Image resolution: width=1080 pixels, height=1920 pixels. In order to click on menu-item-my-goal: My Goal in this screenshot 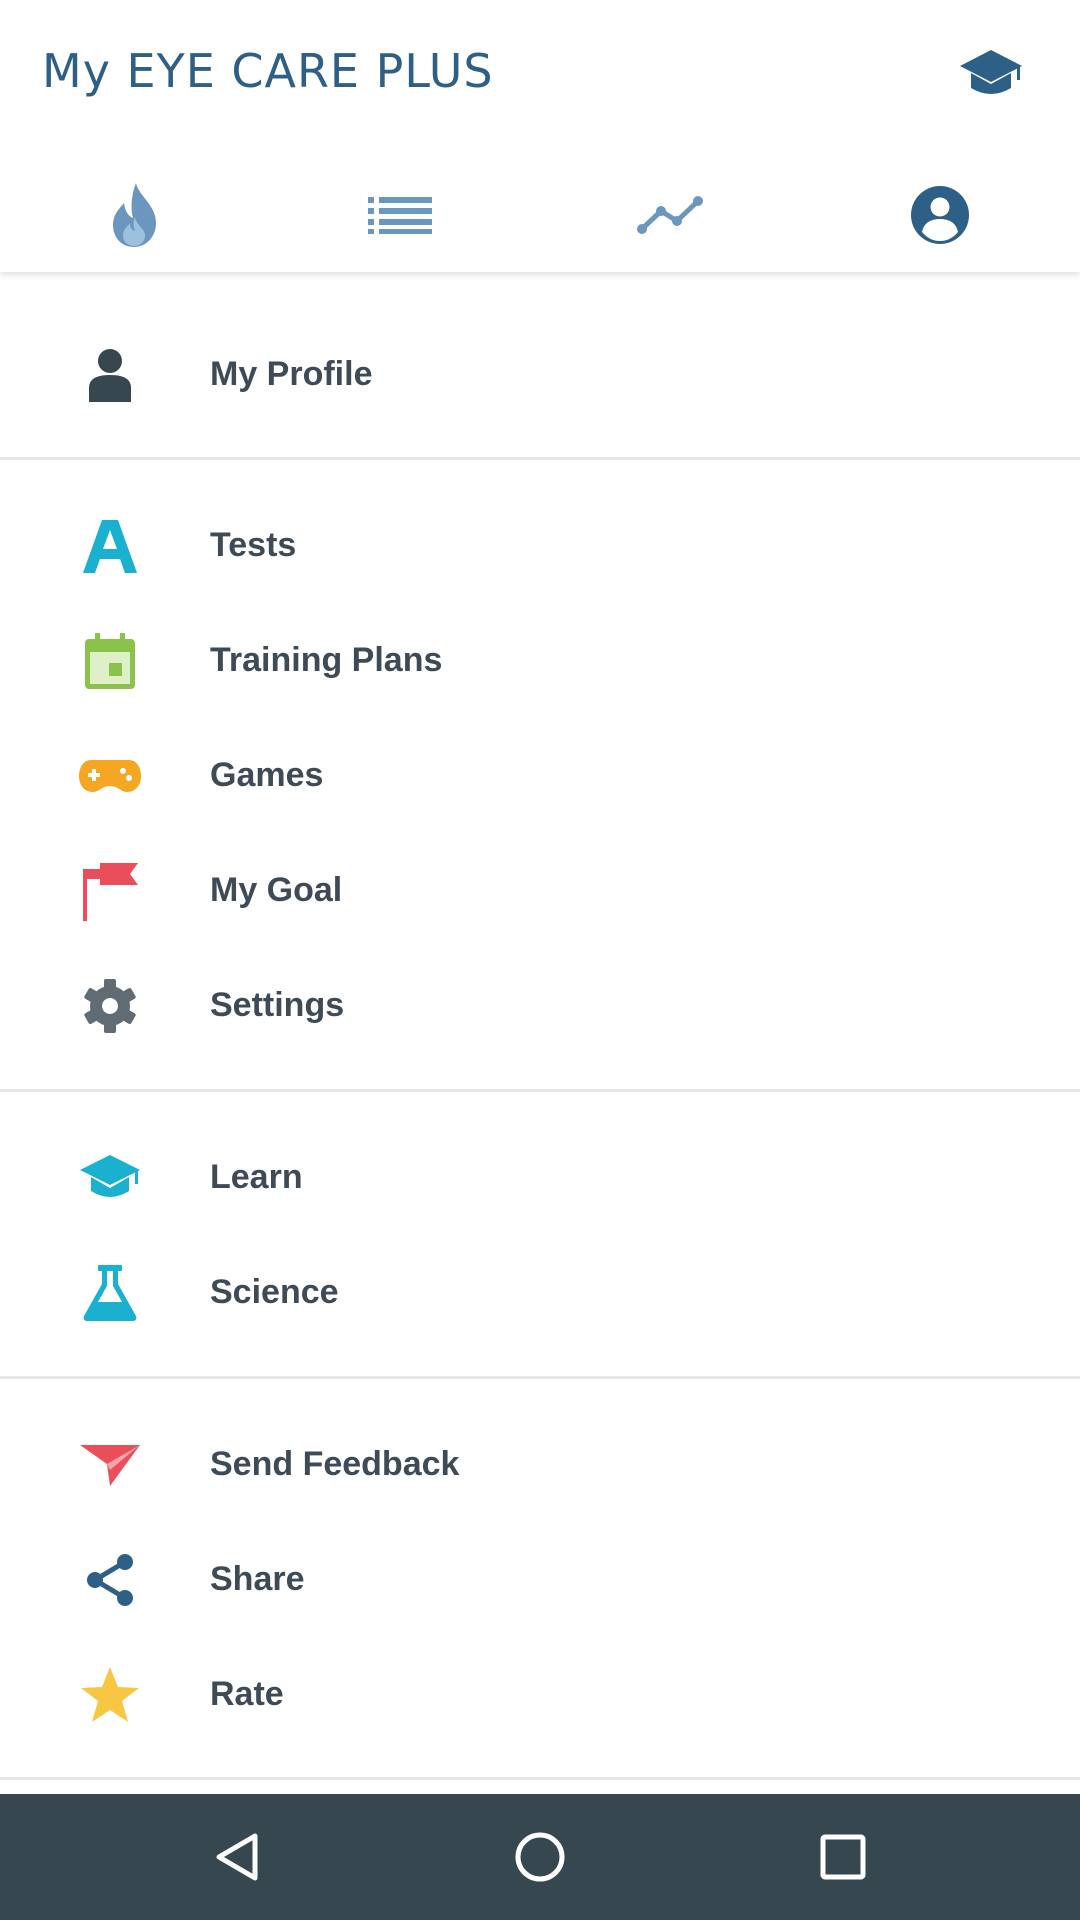, I will do `click(540, 890)`.